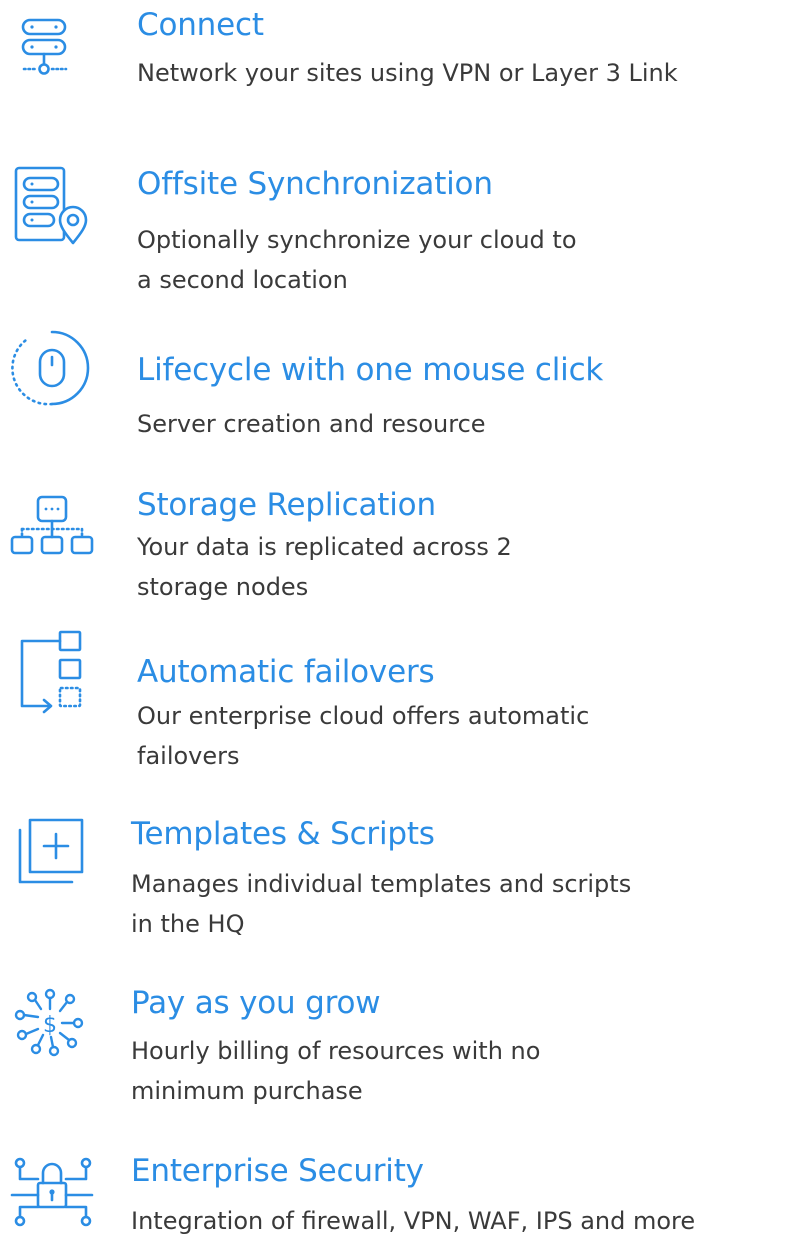  I want to click on description-line: Manages individual templates and scripts, so click(381, 884).